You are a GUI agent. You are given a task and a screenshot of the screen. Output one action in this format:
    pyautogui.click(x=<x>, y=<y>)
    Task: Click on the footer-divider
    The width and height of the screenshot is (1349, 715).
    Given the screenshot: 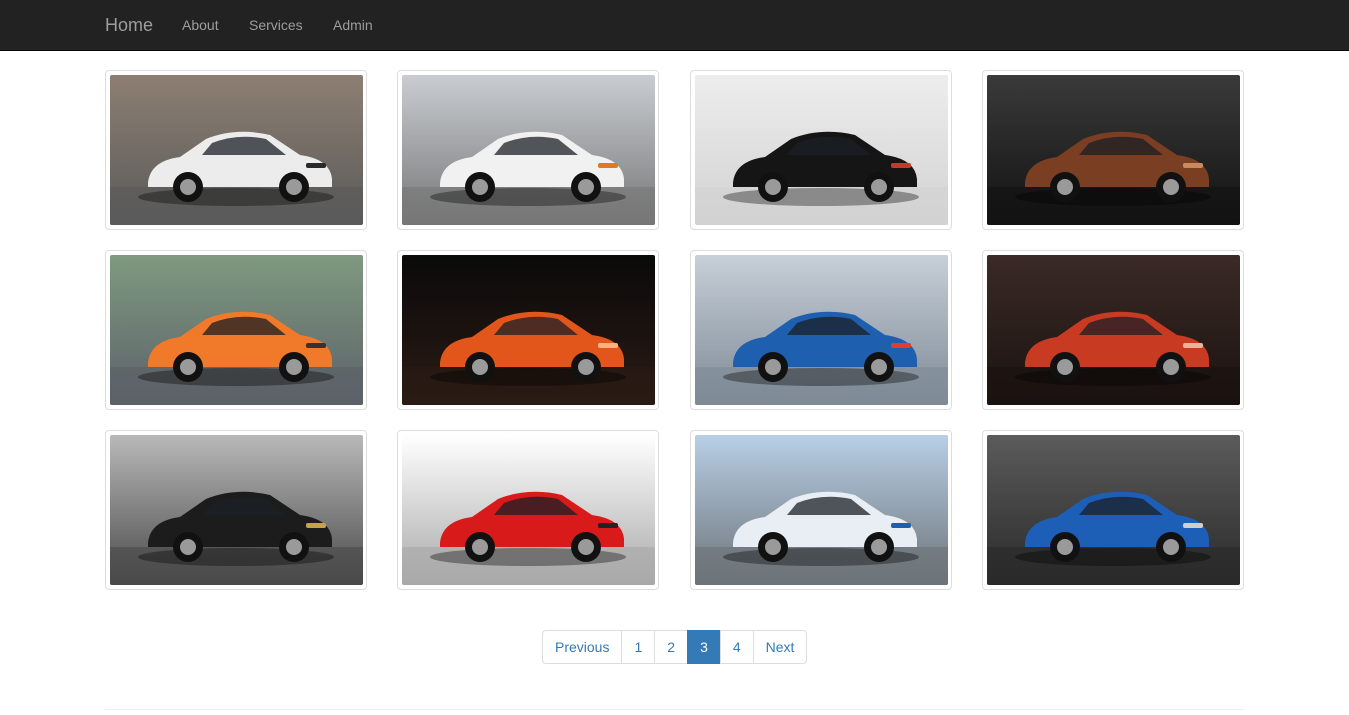 What is the action you would take?
    pyautogui.click(x=675, y=709)
    